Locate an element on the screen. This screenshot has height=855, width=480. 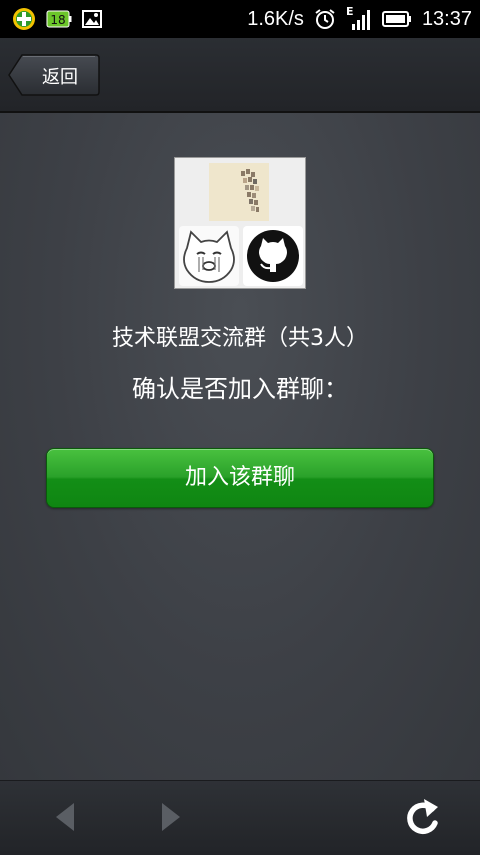
group-name: 技术联盟交流群（共3人） is located at coordinates (240, 338).